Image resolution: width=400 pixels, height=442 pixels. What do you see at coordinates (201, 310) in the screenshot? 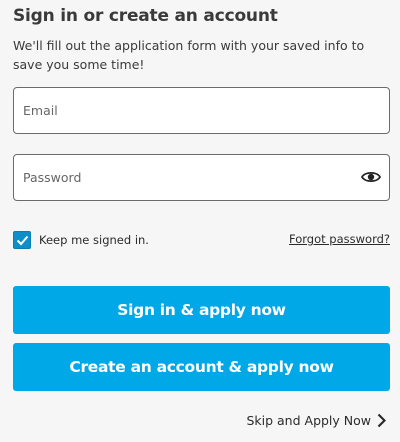
I see `sign-in-apply-button: Sign in & apply now` at bounding box center [201, 310].